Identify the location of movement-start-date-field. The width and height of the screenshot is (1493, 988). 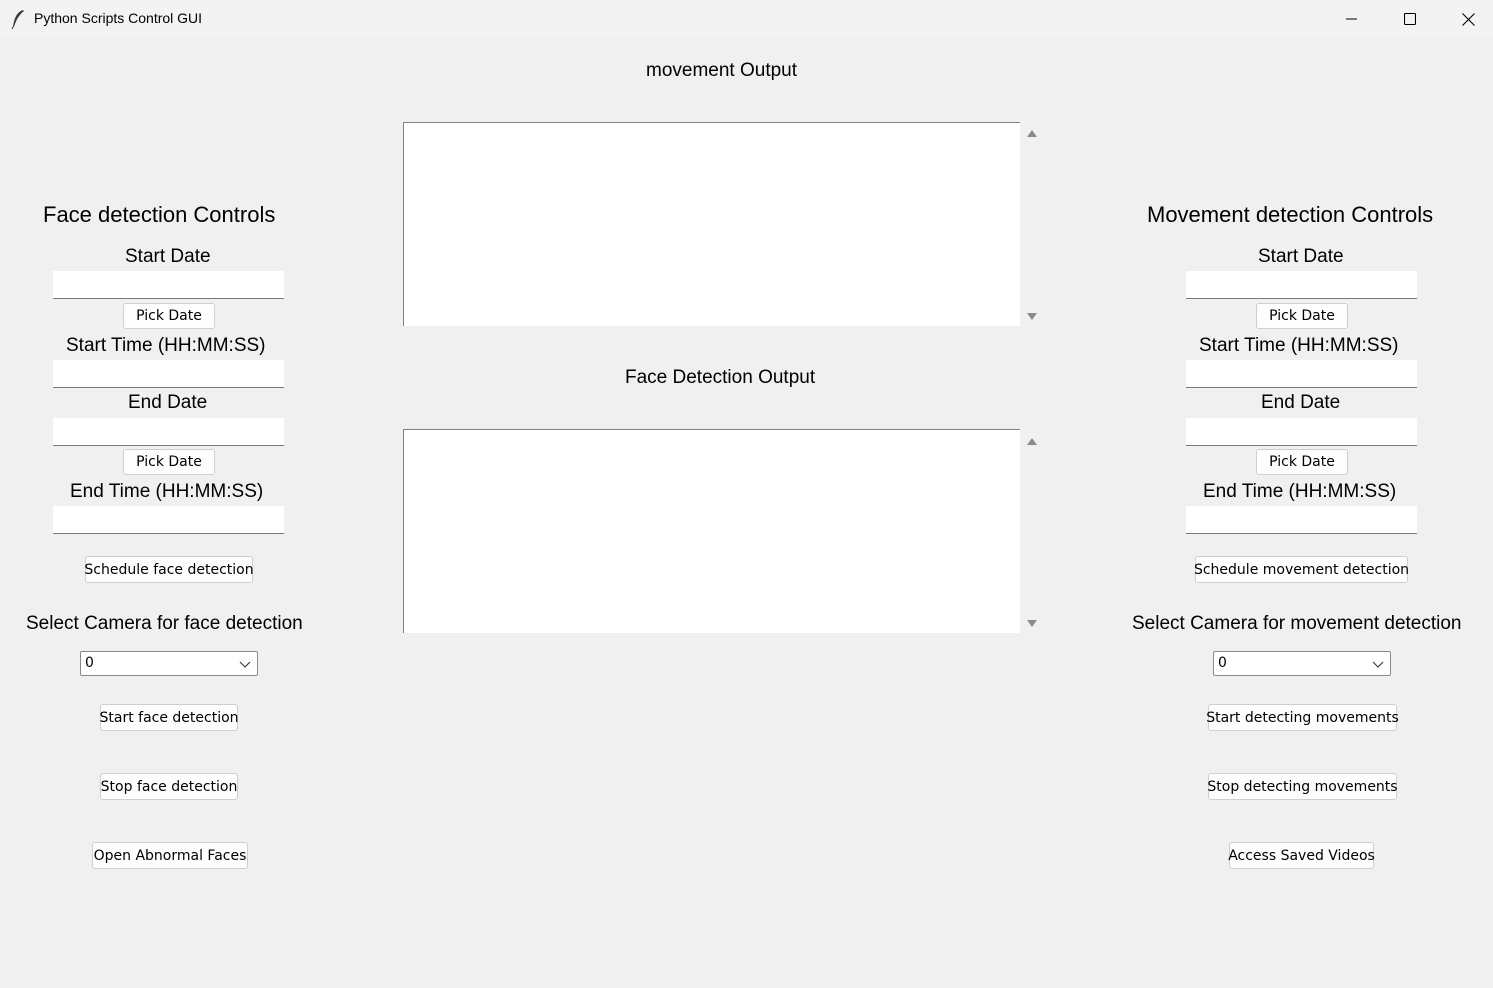
(1301, 285).